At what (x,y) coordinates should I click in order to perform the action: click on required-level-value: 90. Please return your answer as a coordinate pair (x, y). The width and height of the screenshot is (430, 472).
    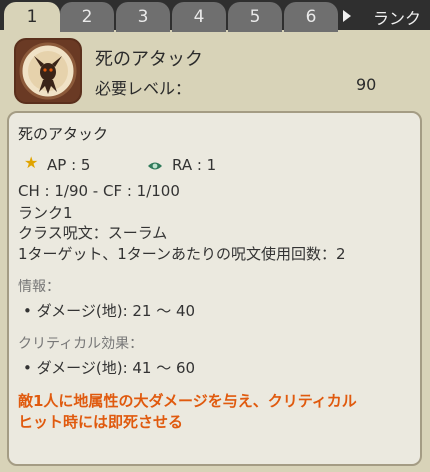
    Looking at the image, I should click on (366, 84).